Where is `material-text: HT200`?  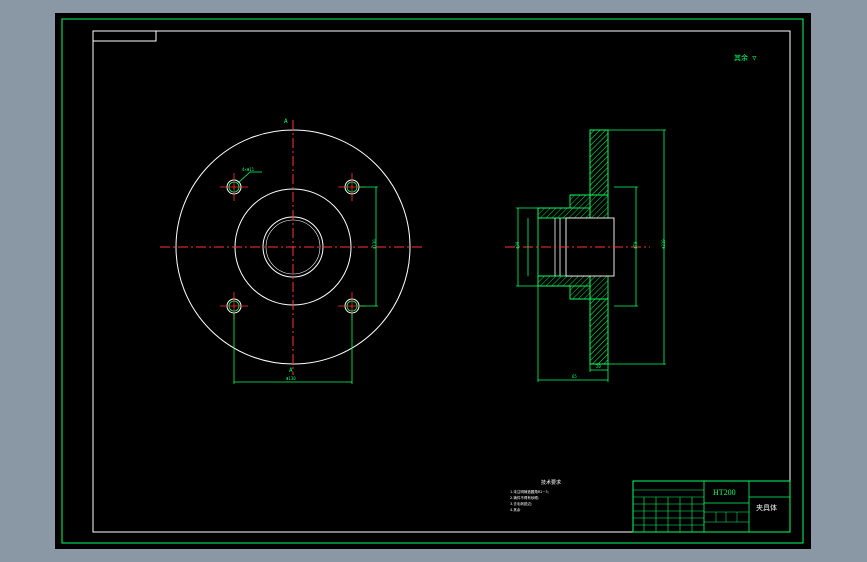 material-text: HT200 is located at coordinates (724, 492).